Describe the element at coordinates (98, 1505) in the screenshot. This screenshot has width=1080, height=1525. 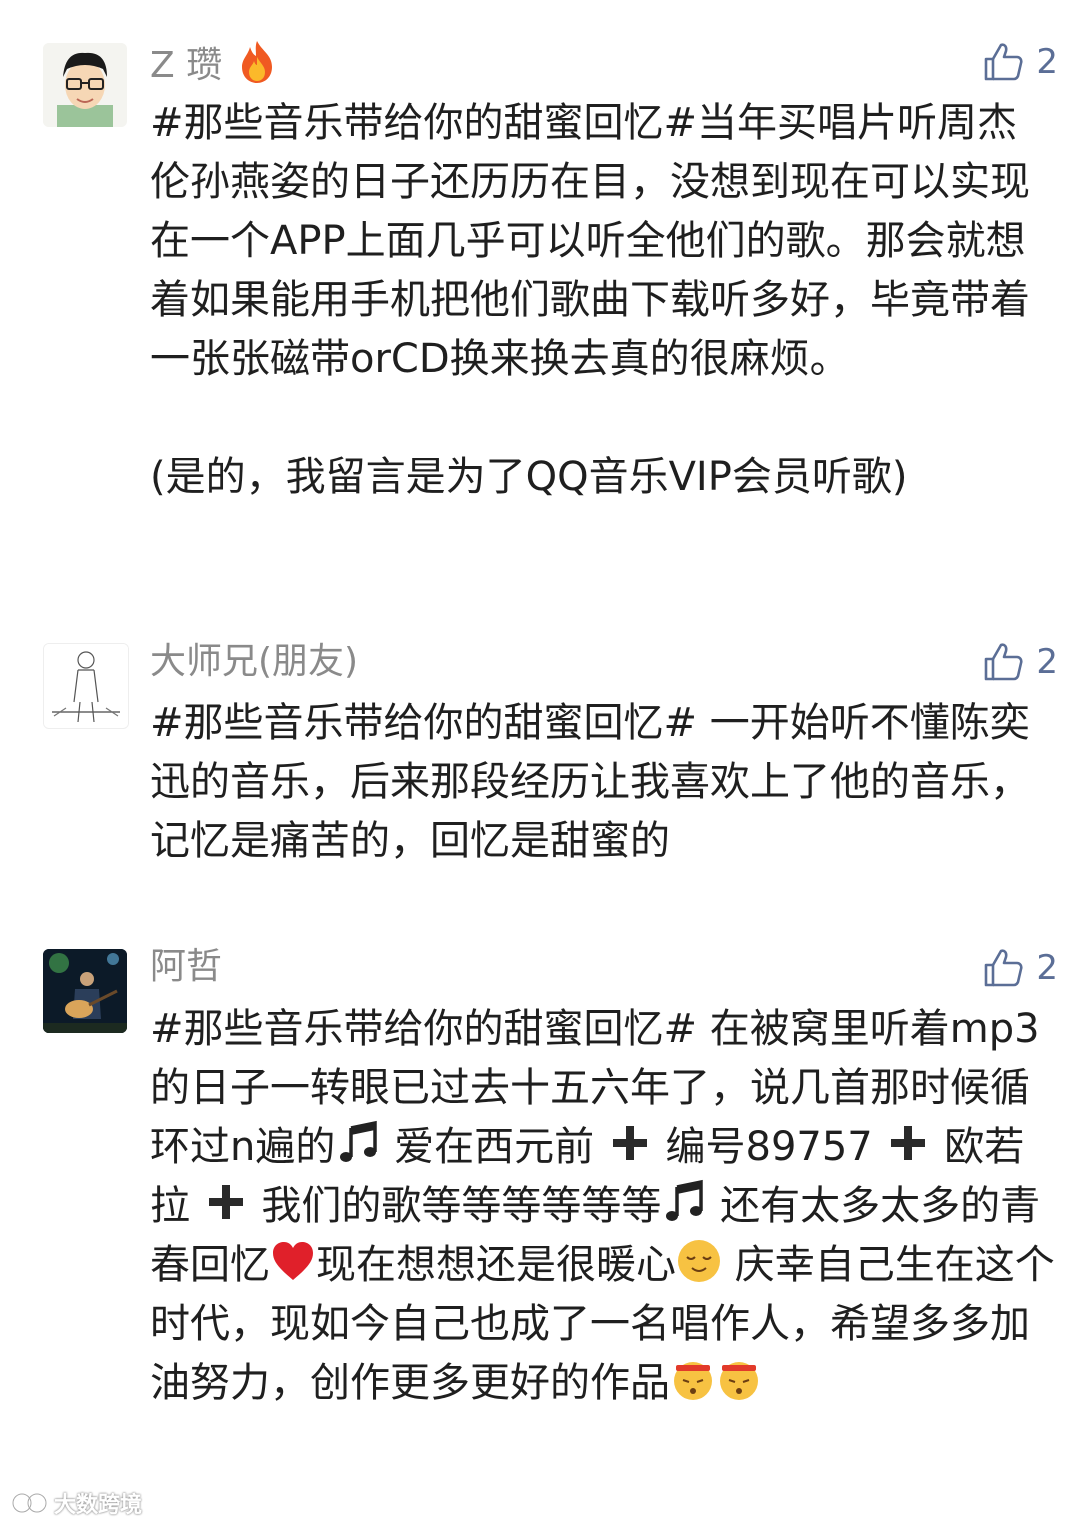
I see `watermark-text: 大数跨境` at that location.